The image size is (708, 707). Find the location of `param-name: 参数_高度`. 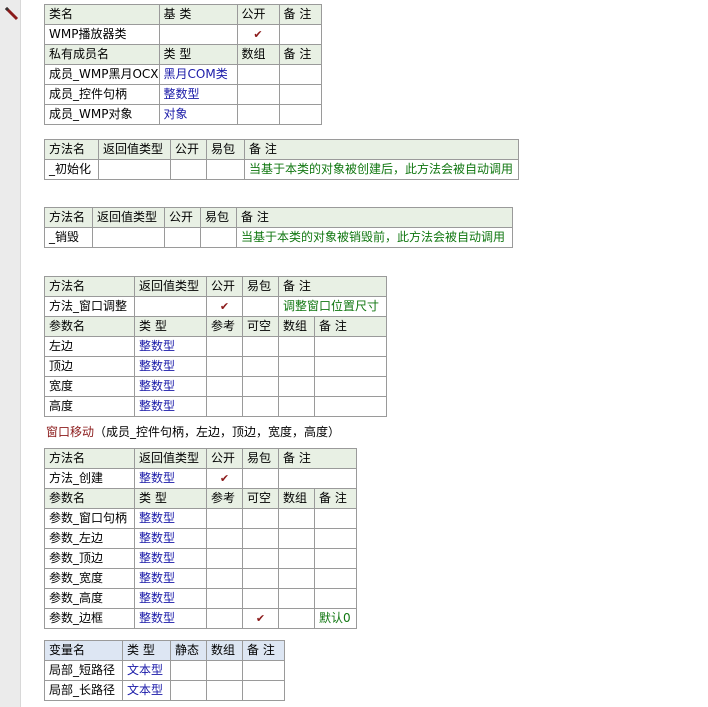

param-name: 参数_高度 is located at coordinates (89, 598).